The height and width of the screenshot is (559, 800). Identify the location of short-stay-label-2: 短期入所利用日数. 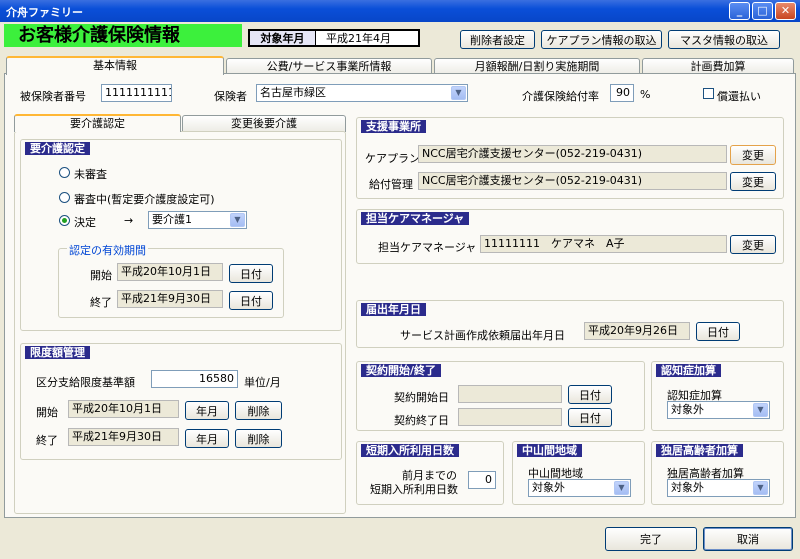
(414, 489).